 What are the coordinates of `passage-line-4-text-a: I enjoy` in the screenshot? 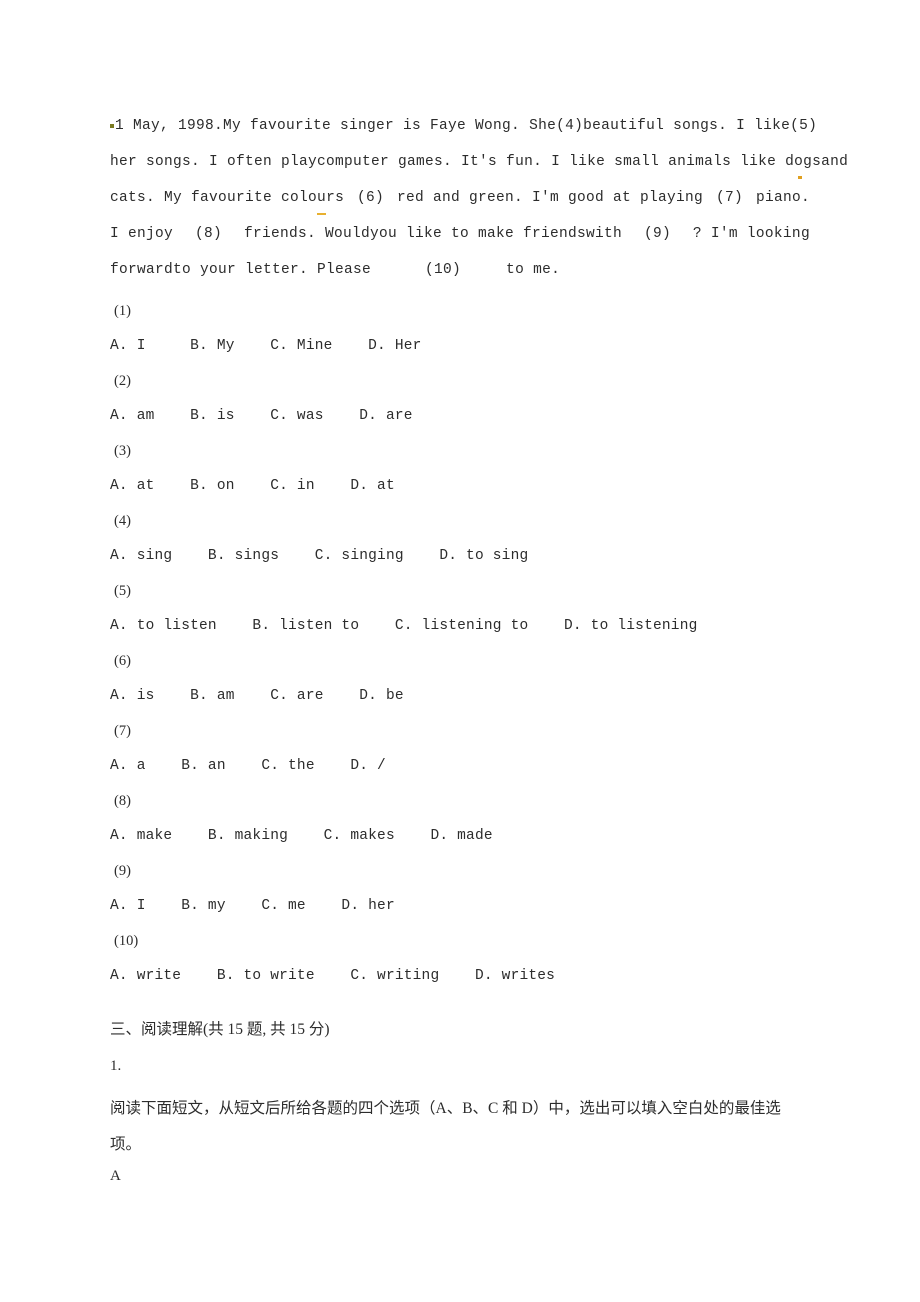 It's located at (142, 234).